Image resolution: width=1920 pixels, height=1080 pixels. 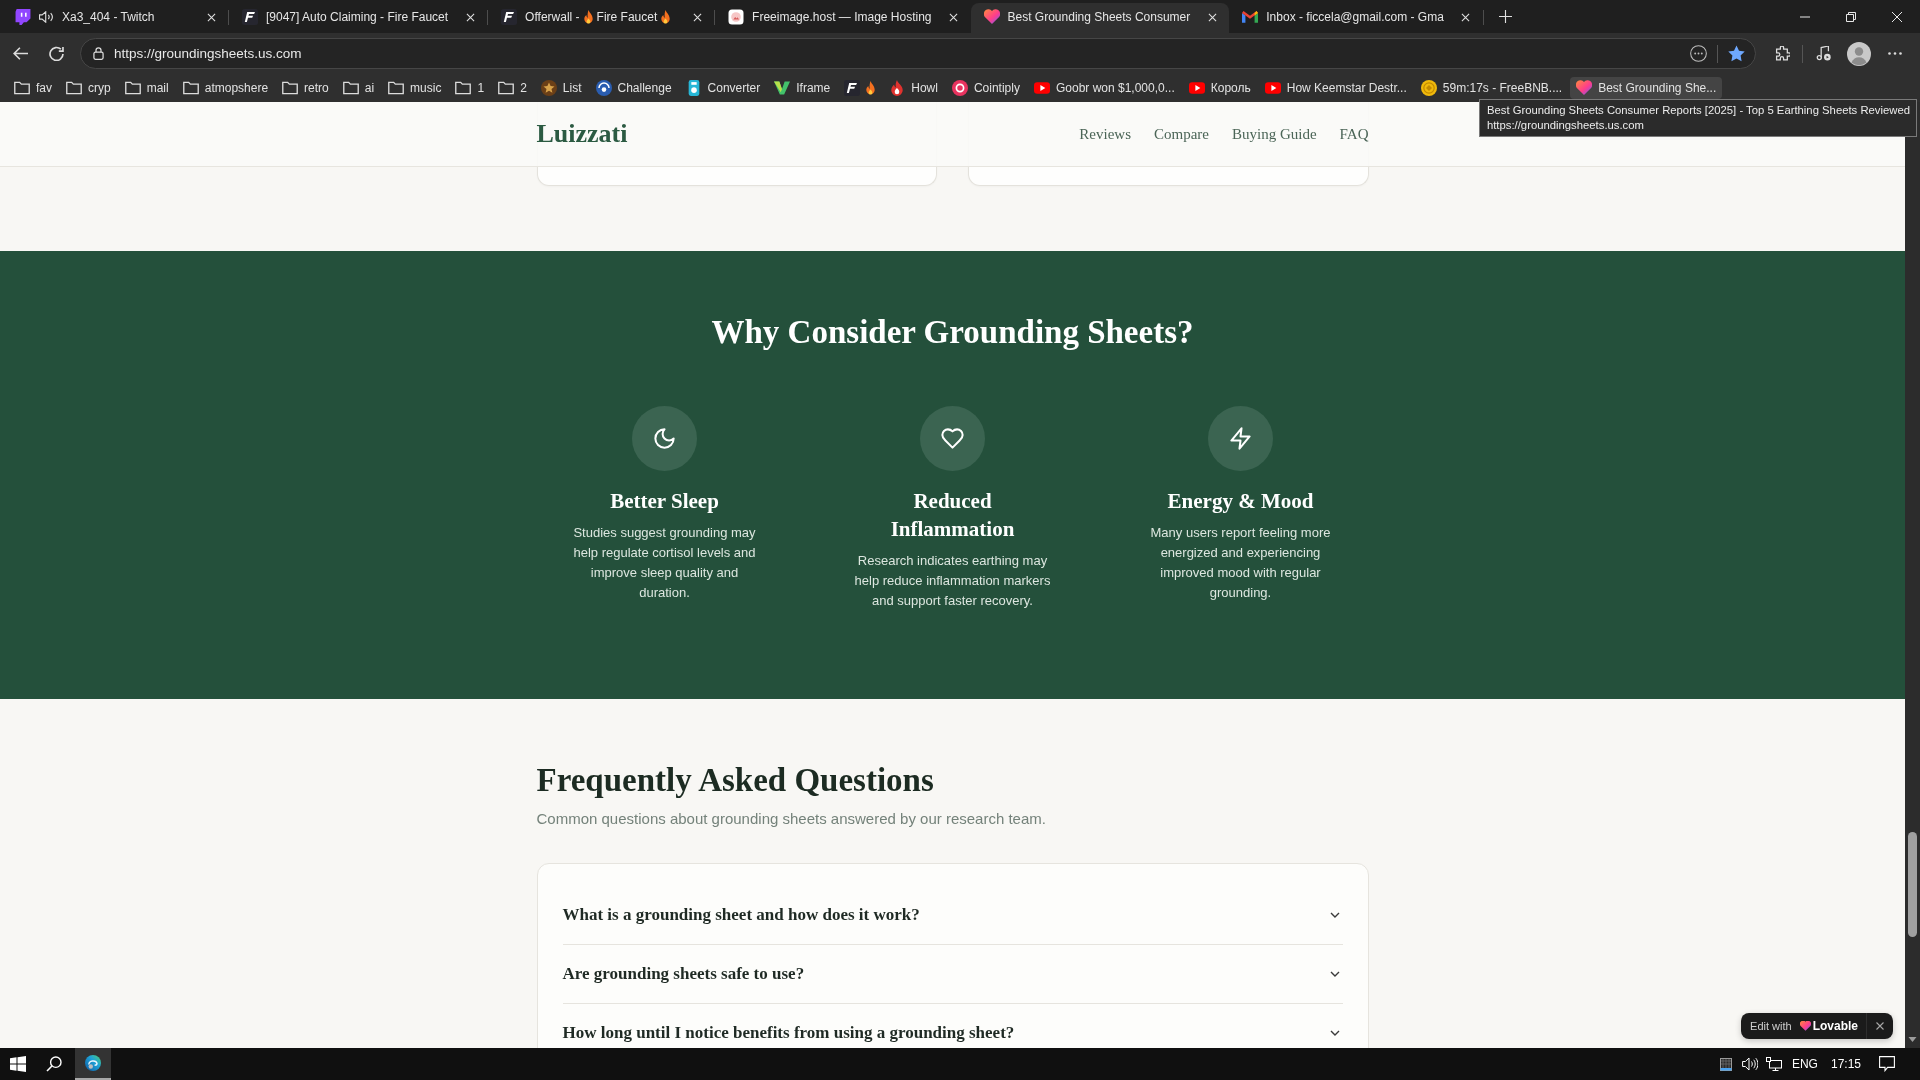 What do you see at coordinates (1240, 438) in the screenshot?
I see `lightning-icon` at bounding box center [1240, 438].